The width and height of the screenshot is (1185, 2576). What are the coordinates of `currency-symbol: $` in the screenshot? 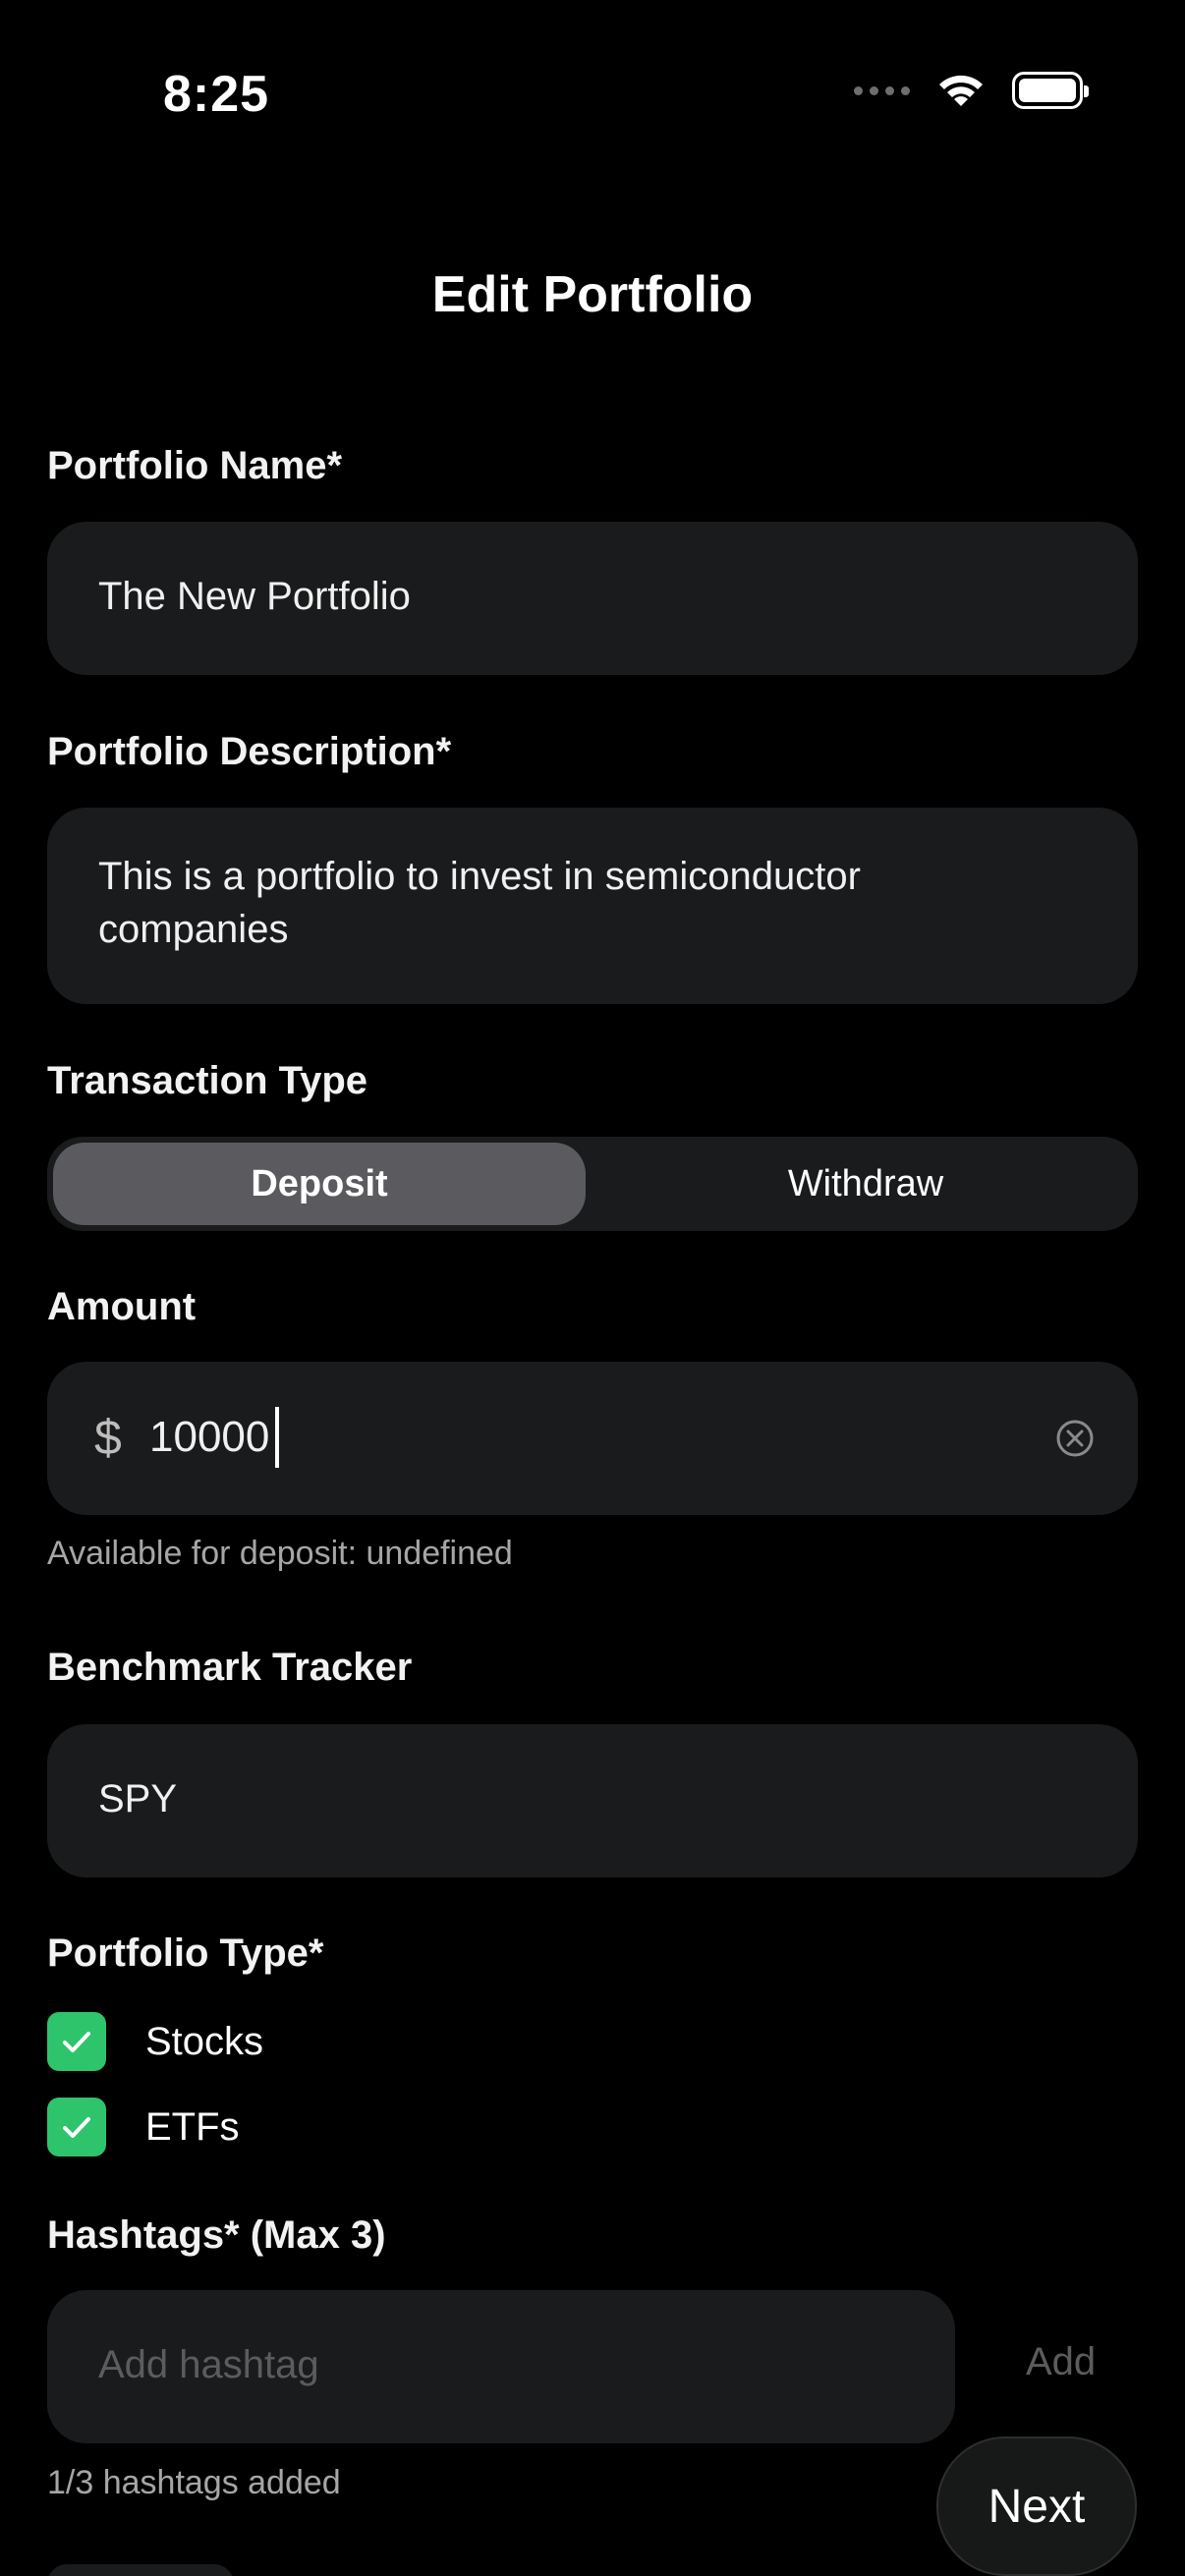 It's located at (108, 1437).